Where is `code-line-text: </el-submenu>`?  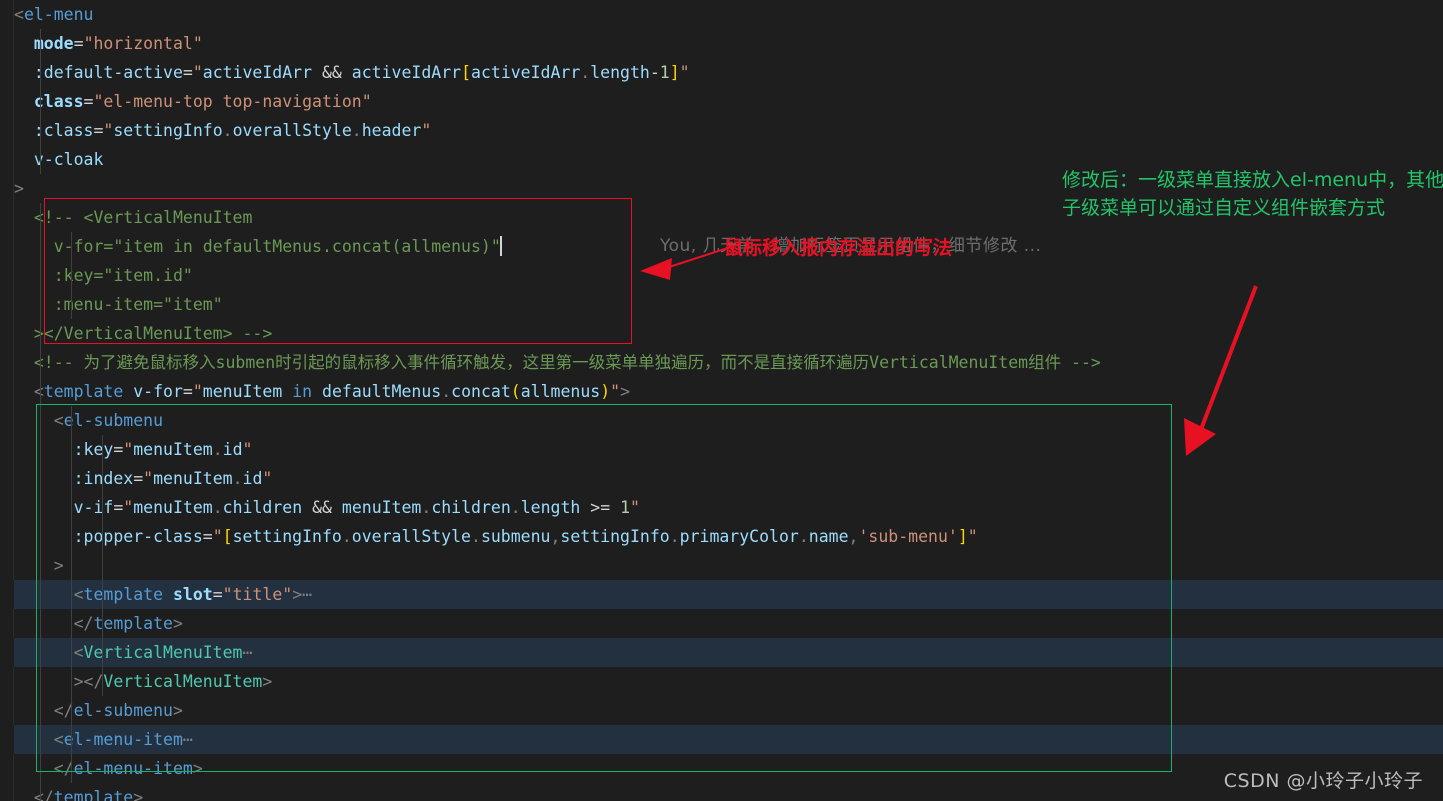
code-line-text: </el-submenu> is located at coordinates (118, 710).